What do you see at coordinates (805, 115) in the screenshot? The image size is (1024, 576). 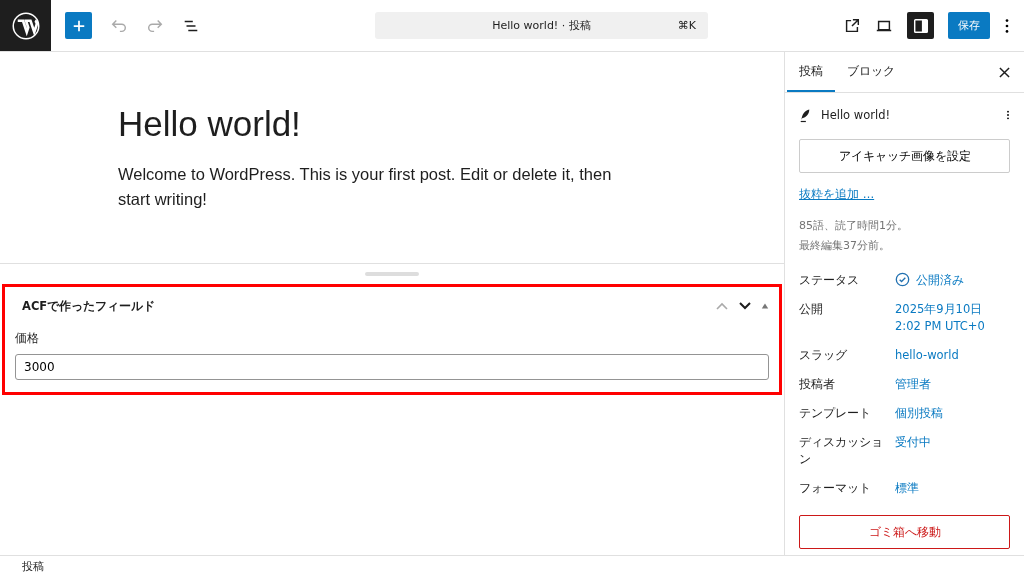 I see `feather-icon` at bounding box center [805, 115].